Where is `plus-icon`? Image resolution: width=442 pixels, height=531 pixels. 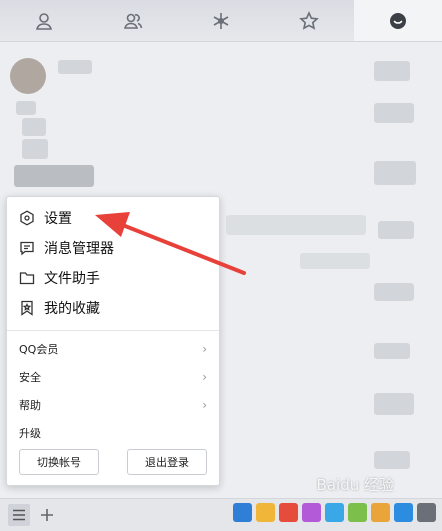
plus-icon is located at coordinates (47, 515).